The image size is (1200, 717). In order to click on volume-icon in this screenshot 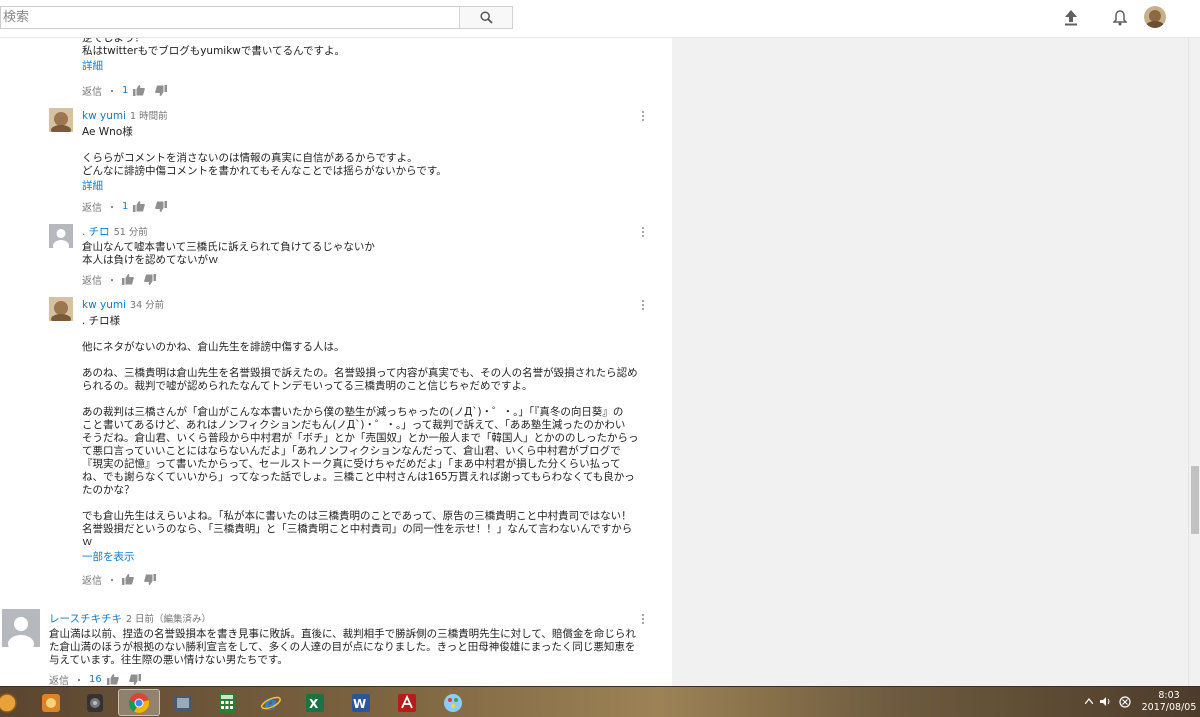, I will do `click(1105, 701)`.